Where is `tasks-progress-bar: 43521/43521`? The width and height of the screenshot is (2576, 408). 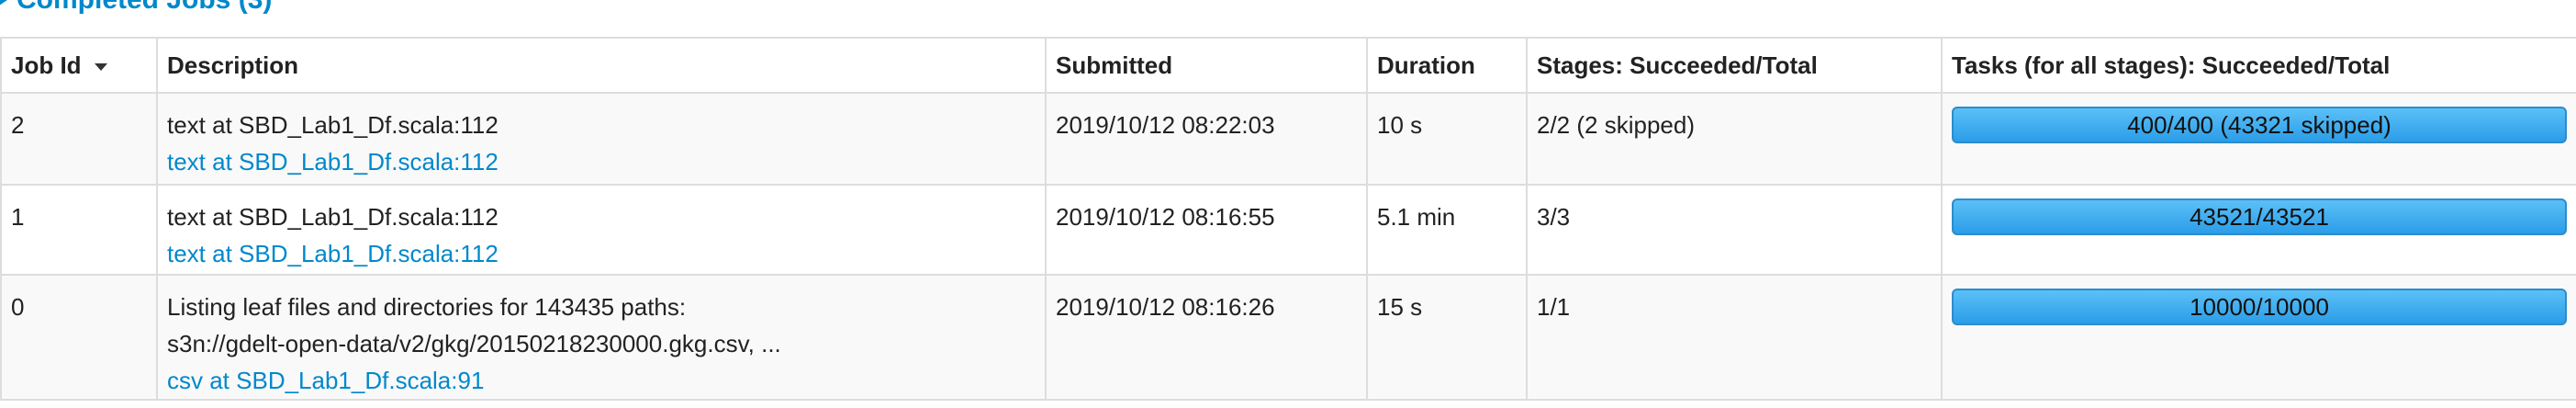
tasks-progress-bar: 43521/43521 is located at coordinates (2259, 216).